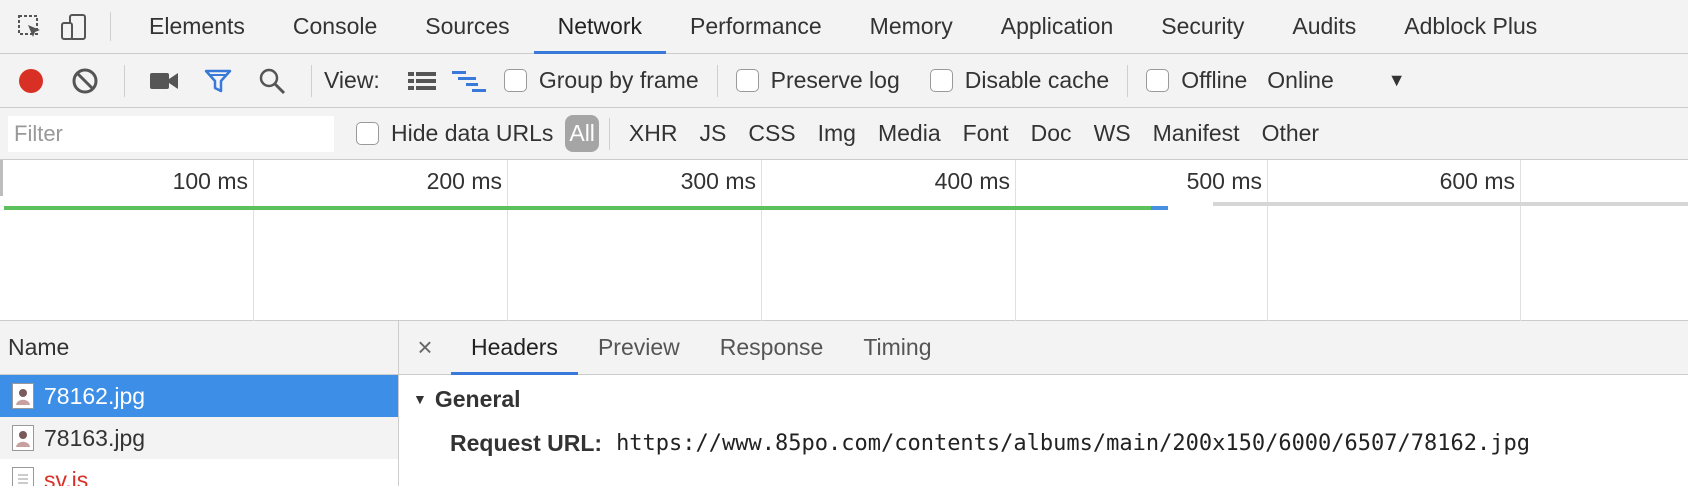 This screenshot has height=486, width=1688. Describe the element at coordinates (639, 347) in the screenshot. I see `tab-preview: Preview` at that location.